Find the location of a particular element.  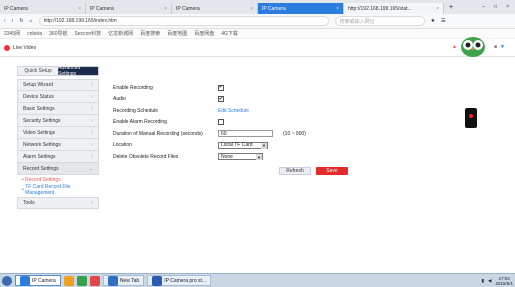

refresh-button: Refresh is located at coordinates (295, 171).